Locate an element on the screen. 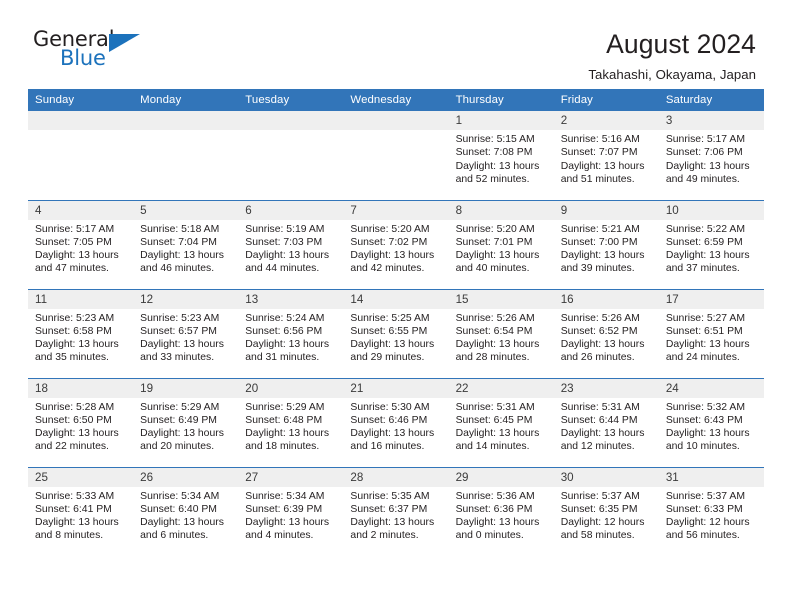 This screenshot has height=612, width=792. daylight-duration-line2: and 39 minutes. is located at coordinates (597, 269).